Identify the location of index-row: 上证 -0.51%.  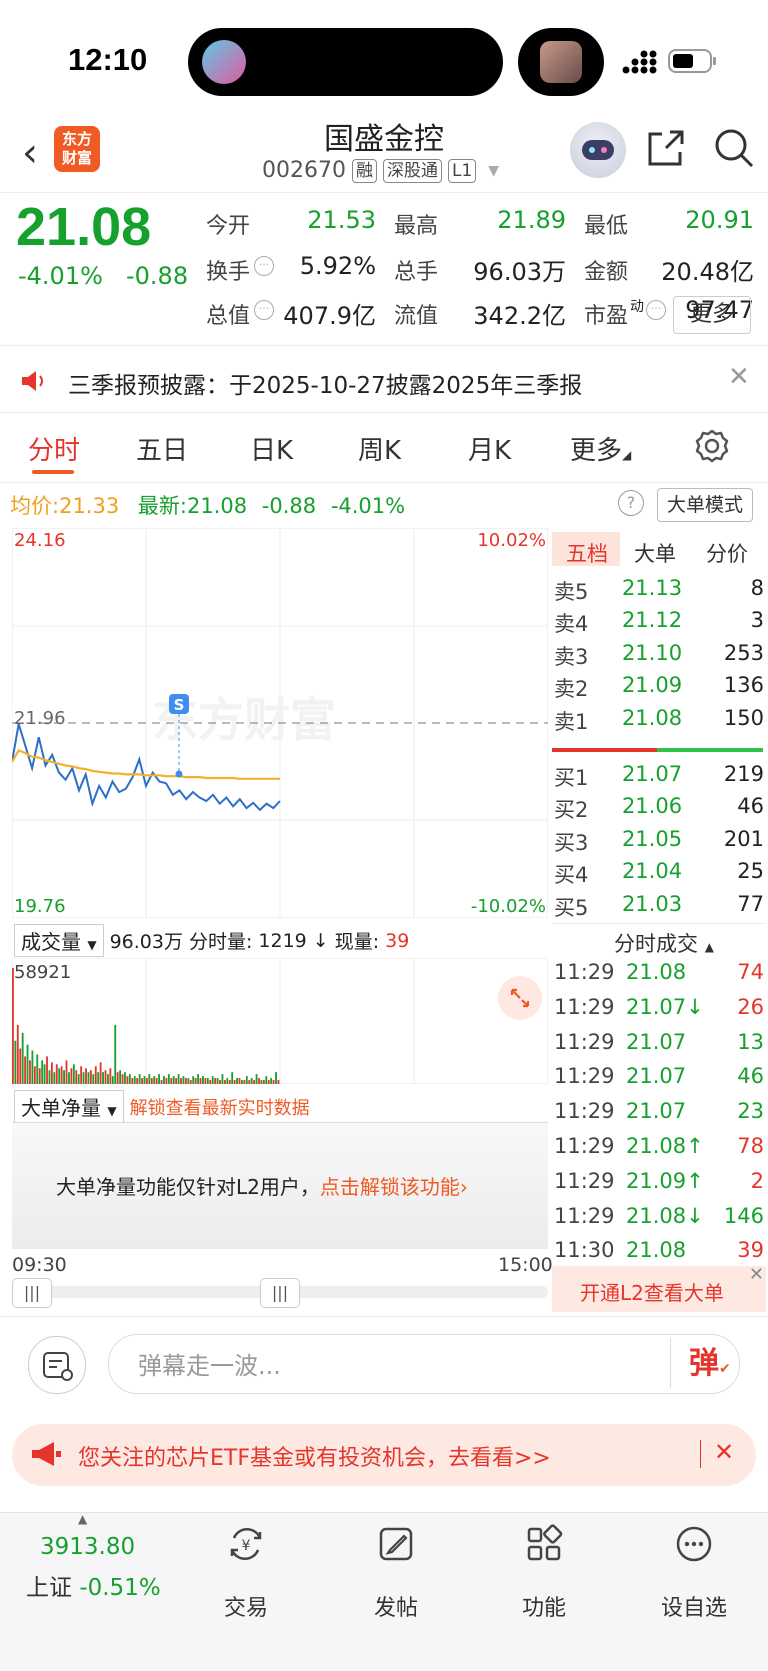
(93, 1585).